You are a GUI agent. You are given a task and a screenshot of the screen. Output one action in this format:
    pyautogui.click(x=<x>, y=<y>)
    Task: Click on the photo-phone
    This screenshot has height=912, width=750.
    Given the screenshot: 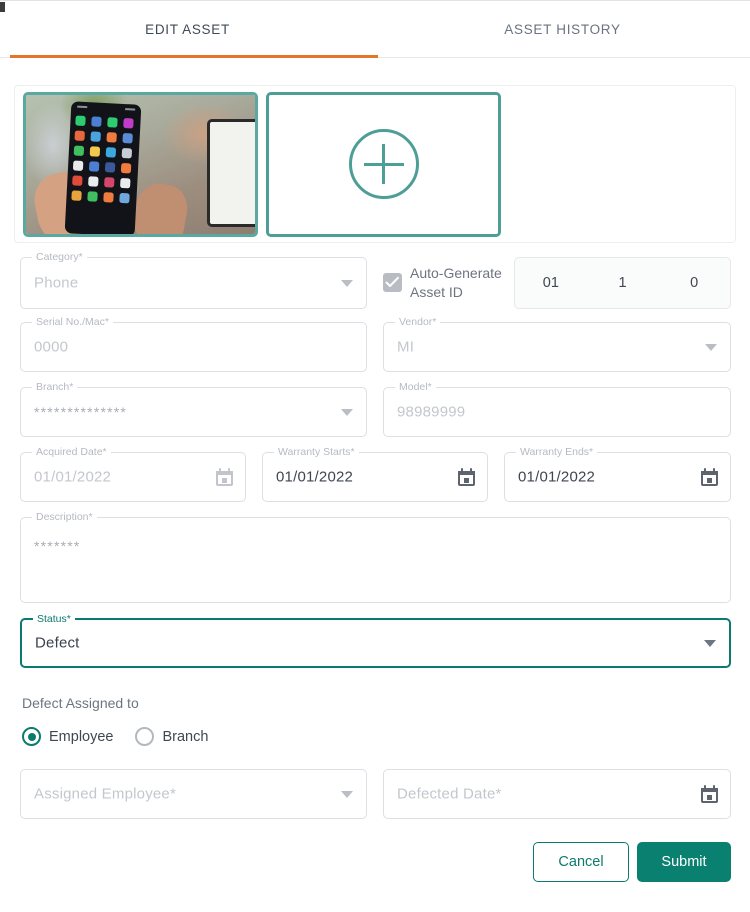 What is the action you would take?
    pyautogui.click(x=103, y=167)
    